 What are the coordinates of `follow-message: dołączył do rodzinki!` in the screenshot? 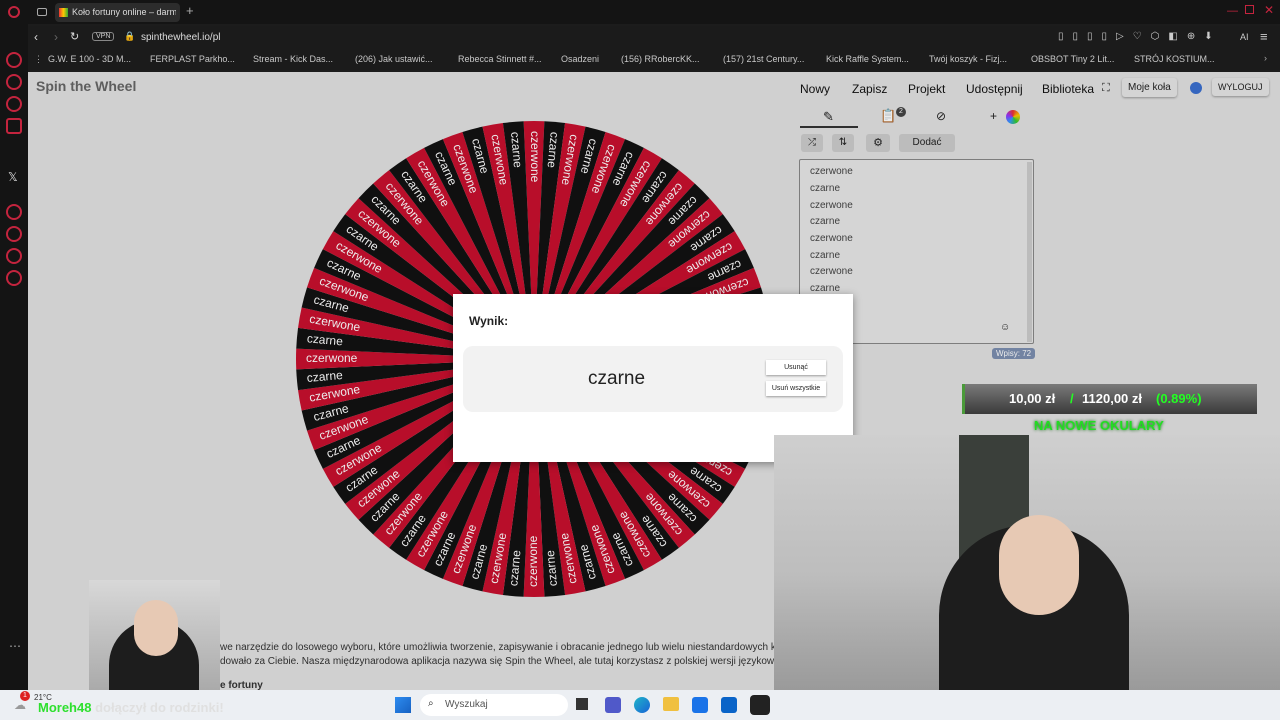 It's located at (159, 707).